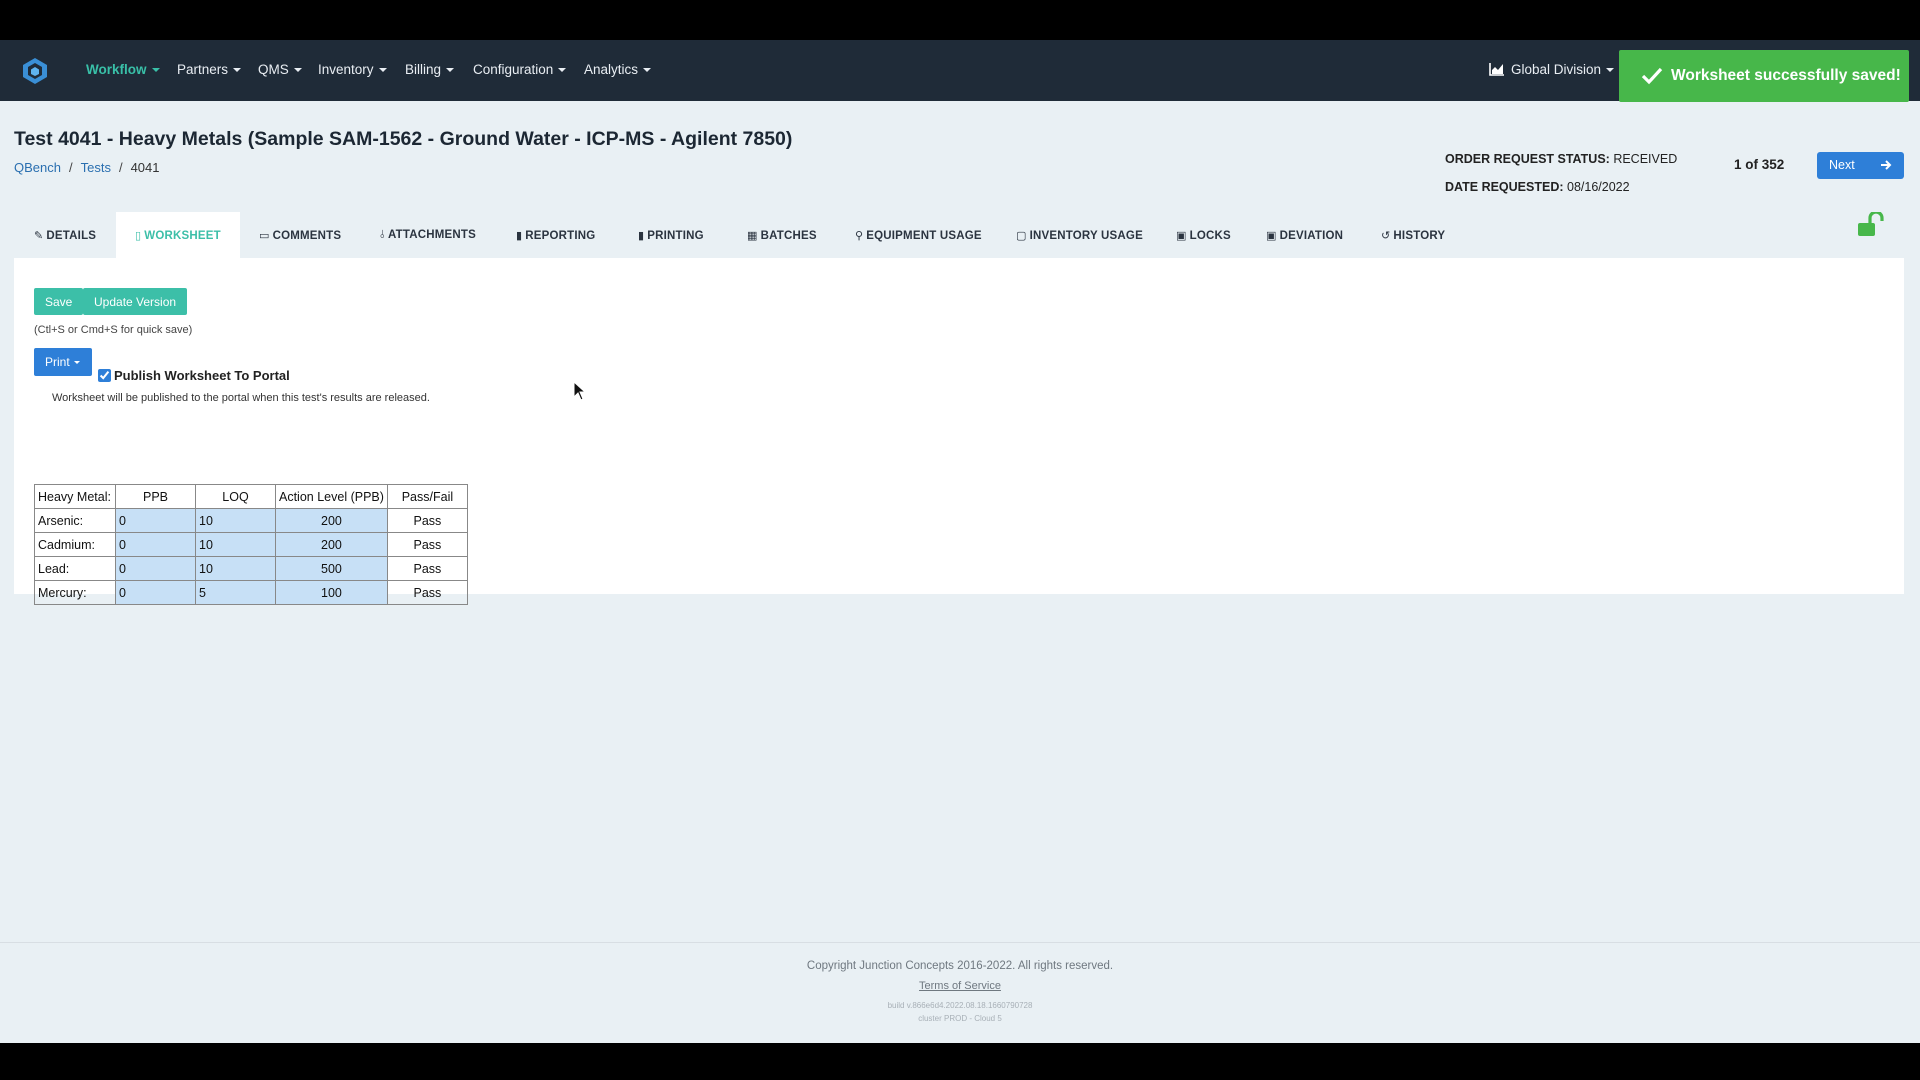 This screenshot has height=1080, width=1920. What do you see at coordinates (1419, 236) in the screenshot?
I see `tab-history-label: HISTORY` at bounding box center [1419, 236].